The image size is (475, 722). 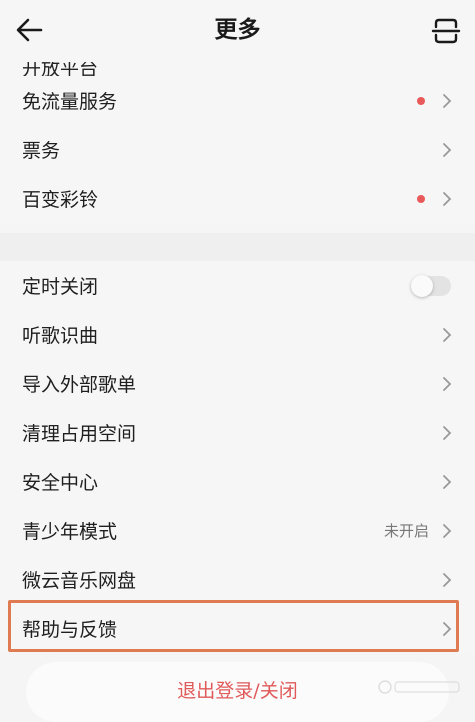 I want to click on menu-item-song-recognition: 听歌识曲, so click(x=237, y=334).